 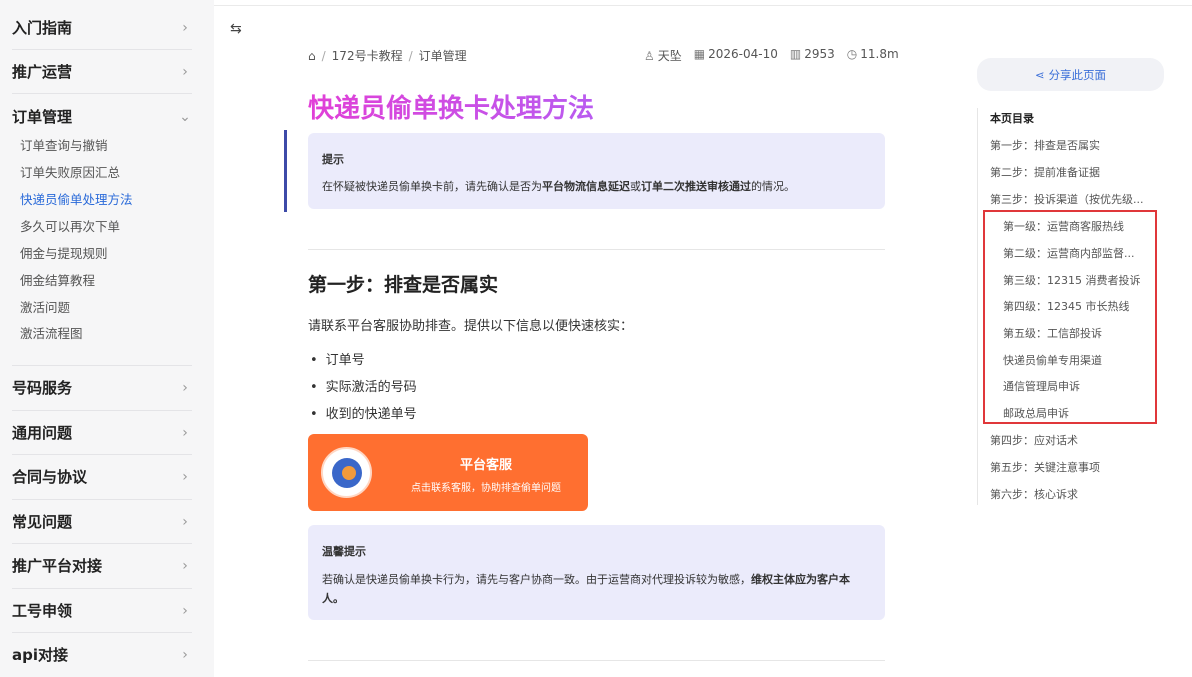 What do you see at coordinates (102, 27) in the screenshot?
I see `sidebar-section-getting-started: 入门指南 ›` at bounding box center [102, 27].